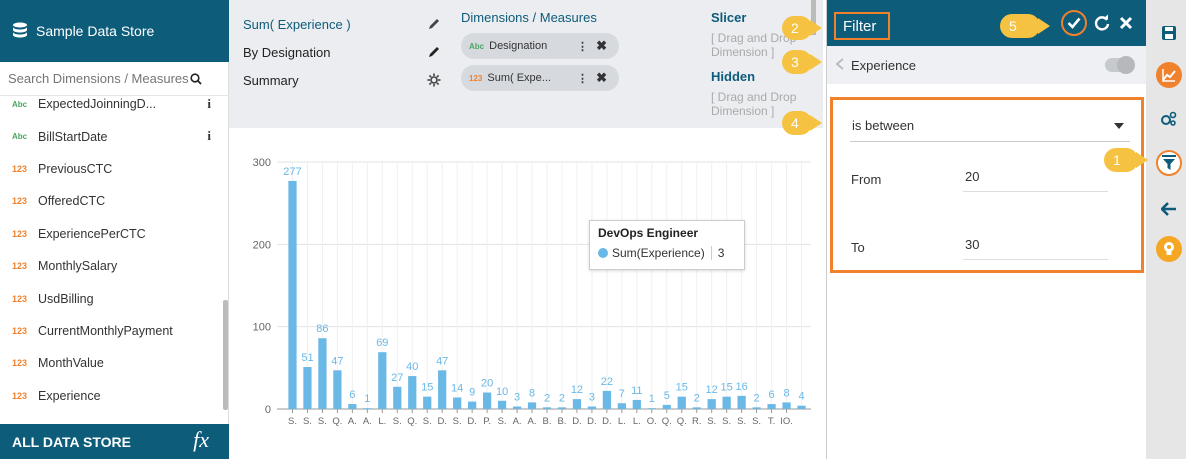 The width and height of the screenshot is (1186, 459). Describe the element at coordinates (540, 46) in the screenshot. I see `dimension-pill-designation: Abc Designation ⋮ ✖` at that location.